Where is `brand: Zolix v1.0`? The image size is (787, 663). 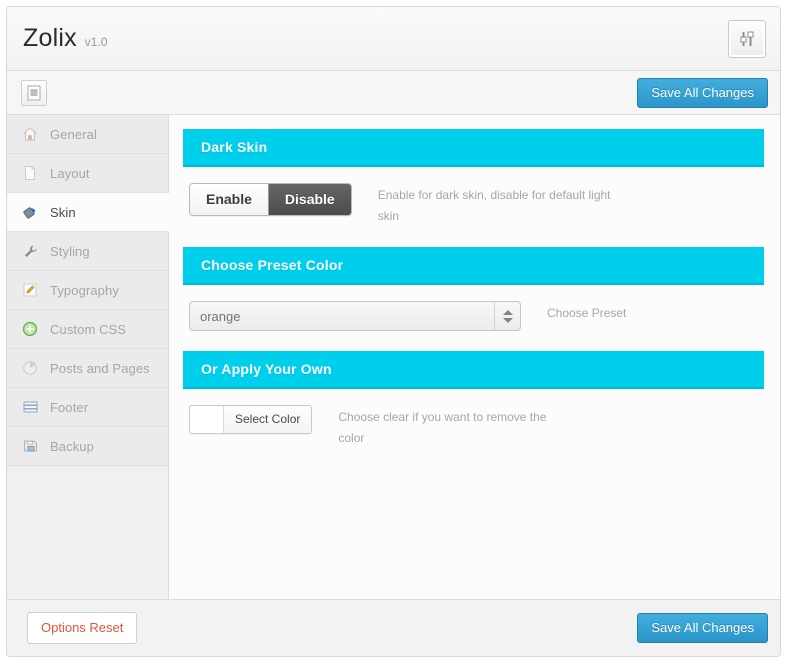
brand: Zolix v1.0 is located at coordinates (65, 38).